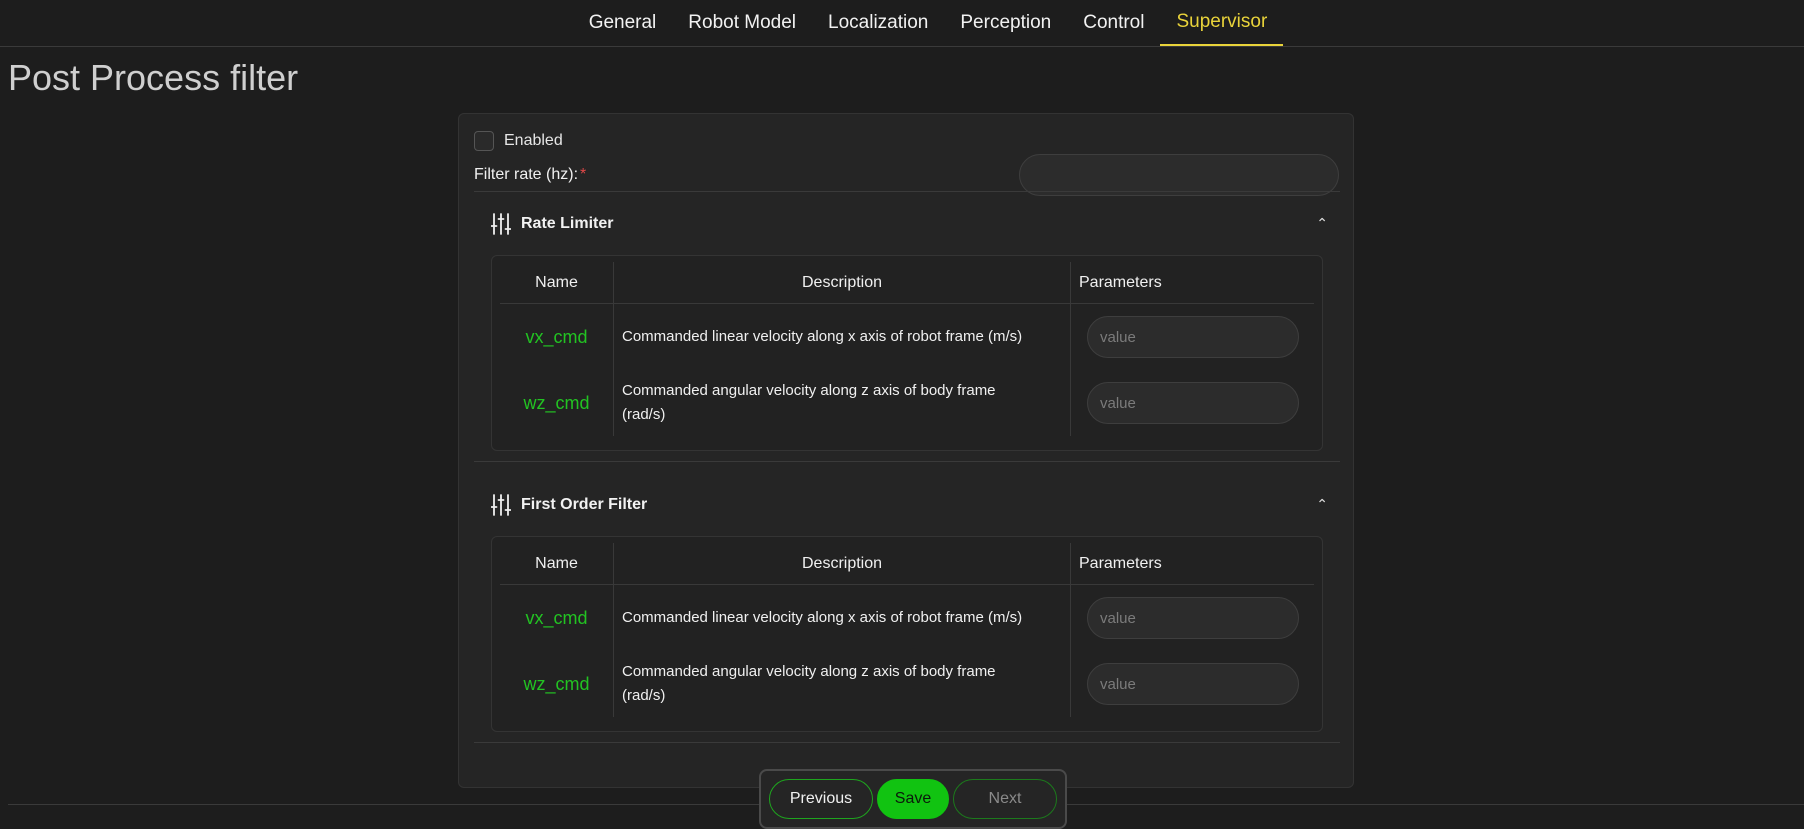 This screenshot has width=1804, height=829. I want to click on filter-rate-label-text: Filter rate (hz):, so click(526, 174).